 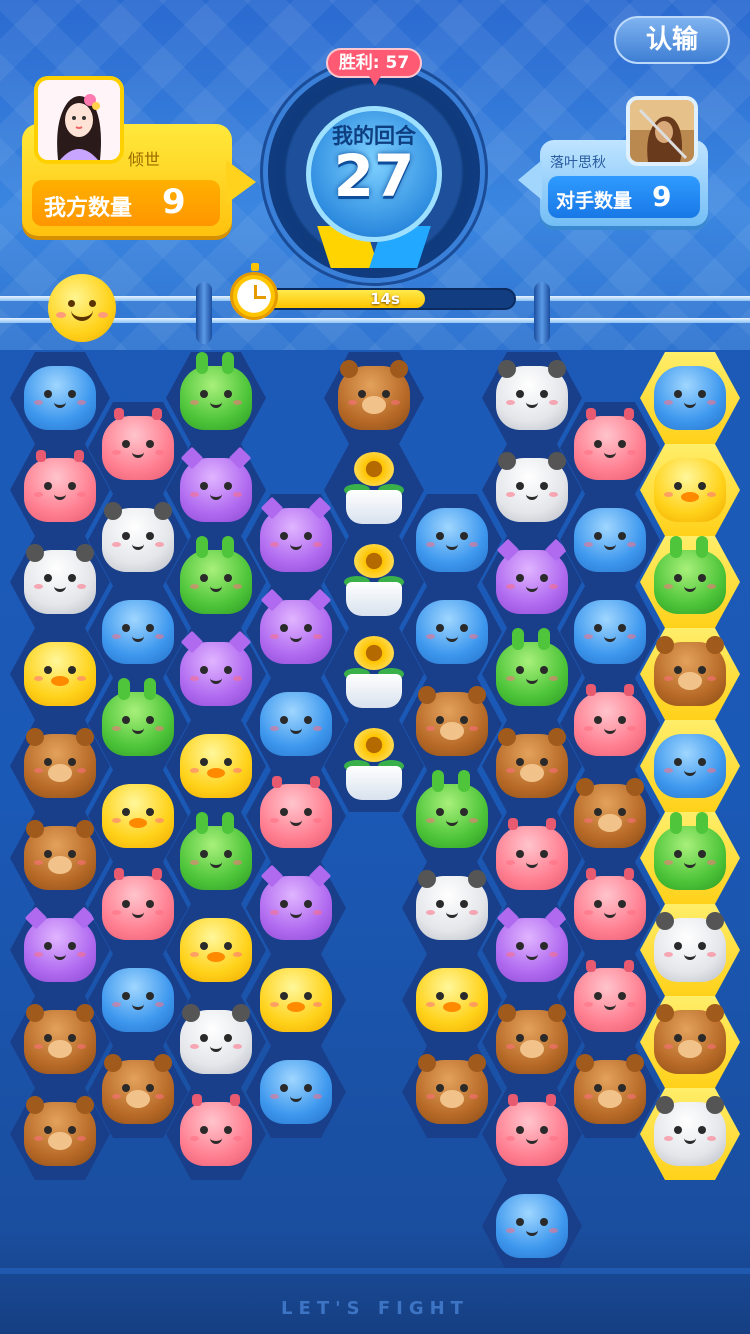 I want to click on opponent-panel-pointer, so click(x=530, y=180).